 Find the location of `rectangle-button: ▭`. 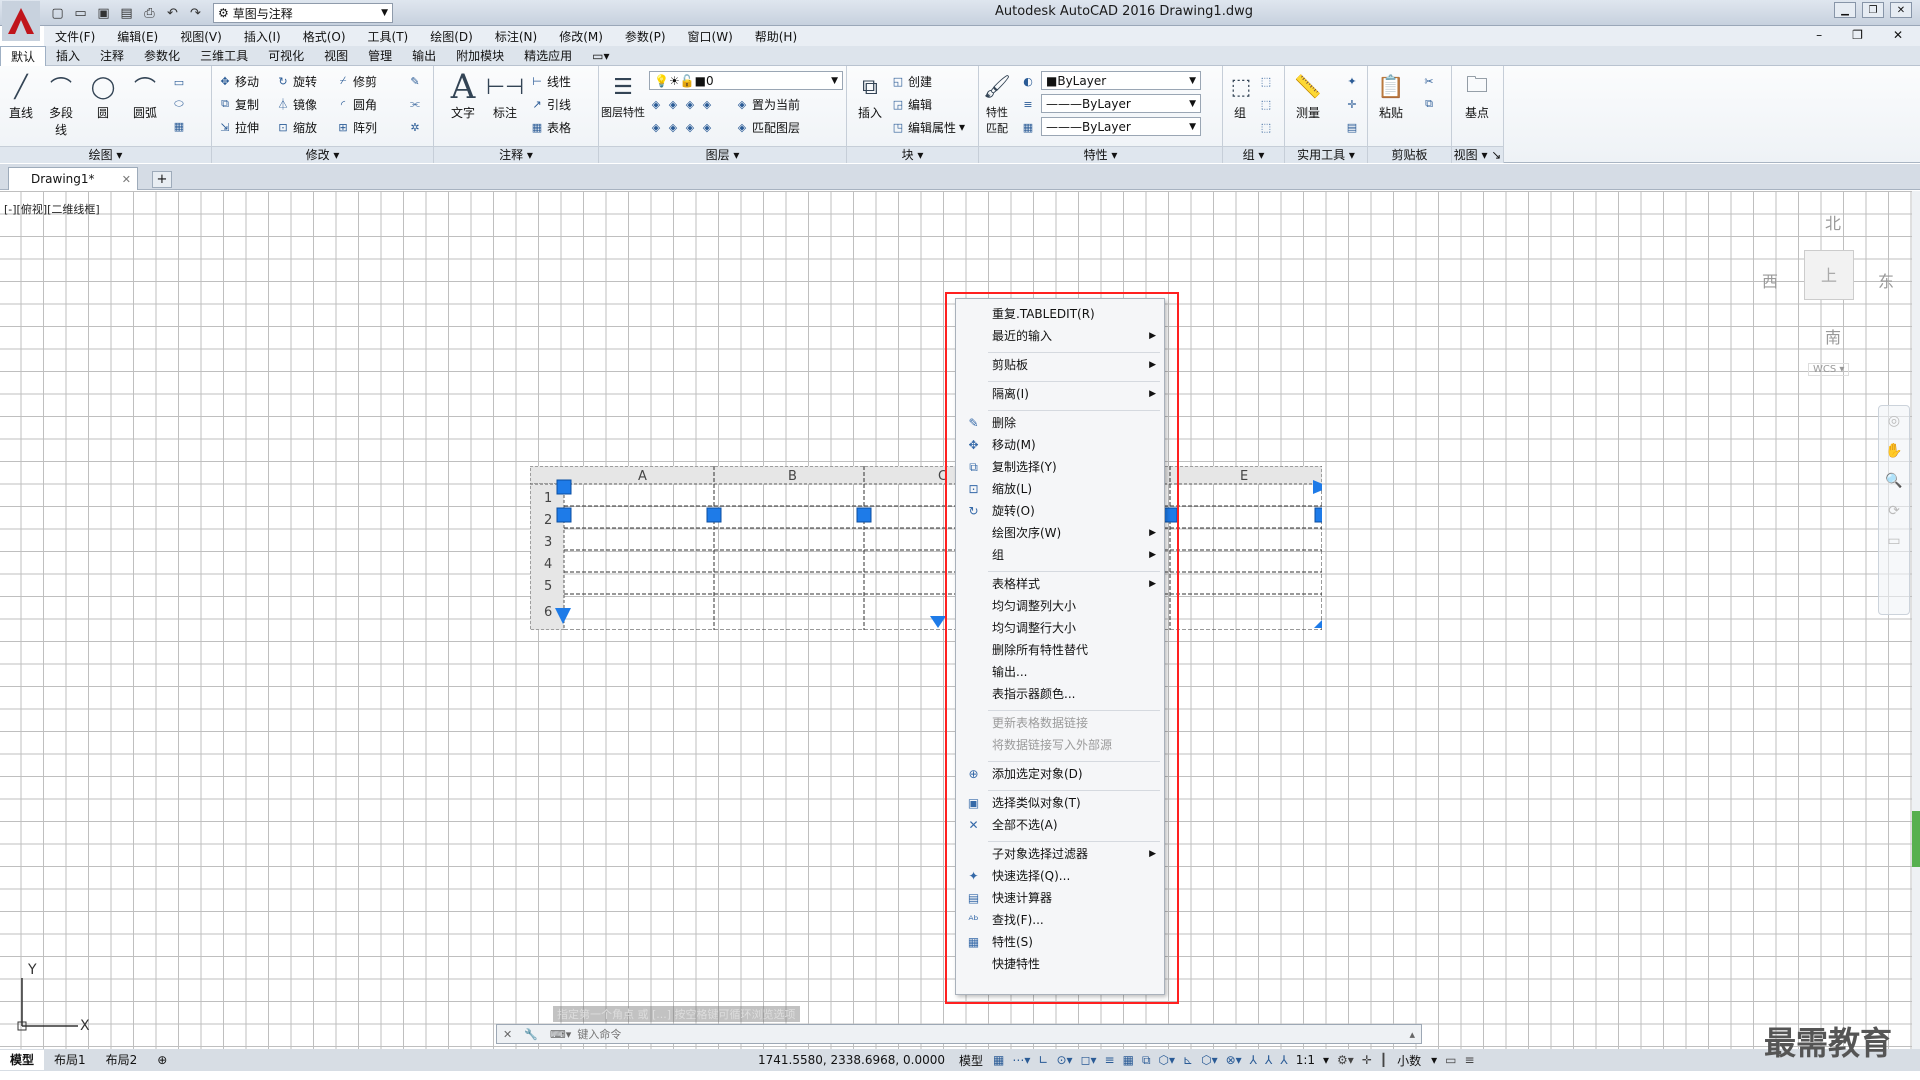

rectangle-button: ▭ is located at coordinates (179, 82).